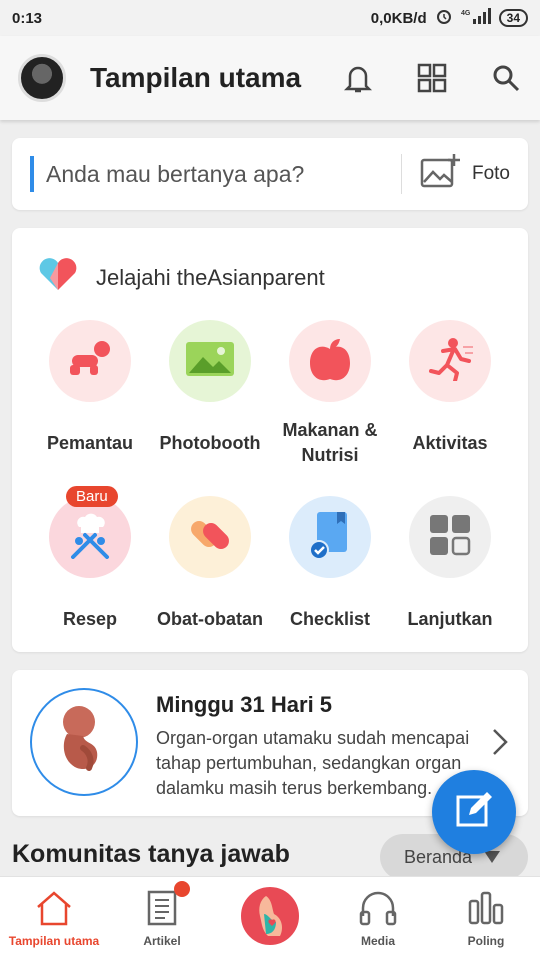  I want to click on more-grid-icon, so click(450, 537).